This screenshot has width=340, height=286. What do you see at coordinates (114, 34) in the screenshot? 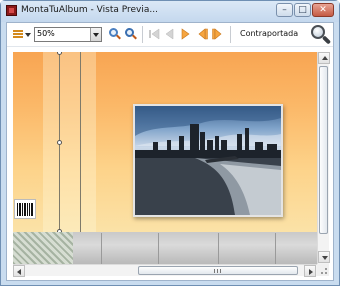
I see `zoom-in-button` at bounding box center [114, 34].